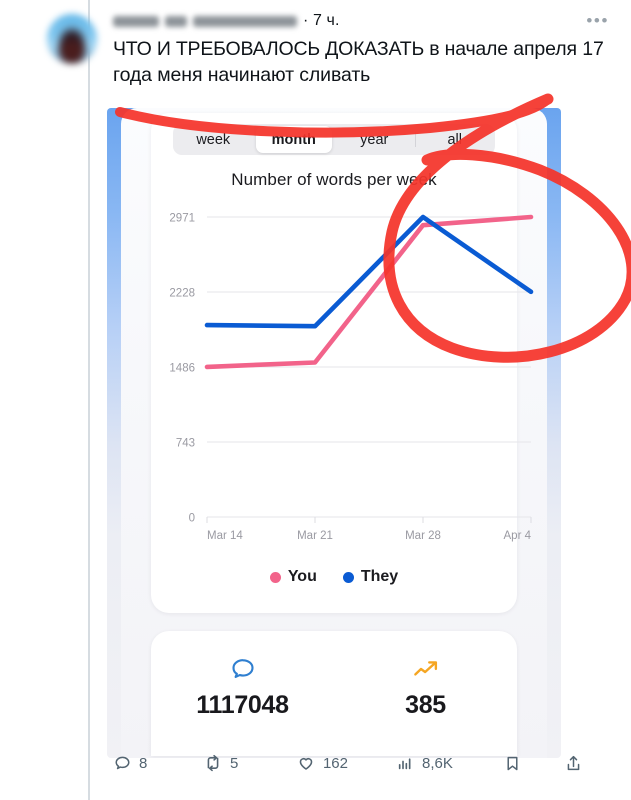 Image resolution: width=631 pixels, height=800 pixels. I want to click on timestamp: · 7 ч., so click(321, 20).